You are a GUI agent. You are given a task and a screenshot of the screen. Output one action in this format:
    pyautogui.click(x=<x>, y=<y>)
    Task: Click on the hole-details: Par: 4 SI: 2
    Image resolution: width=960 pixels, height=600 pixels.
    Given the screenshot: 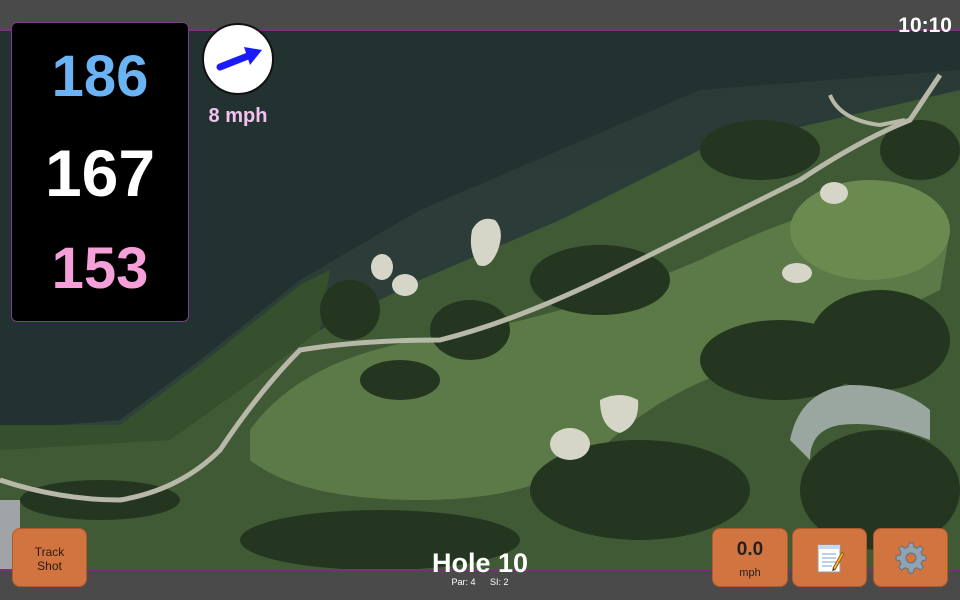 What is the action you would take?
    pyautogui.click(x=480, y=582)
    